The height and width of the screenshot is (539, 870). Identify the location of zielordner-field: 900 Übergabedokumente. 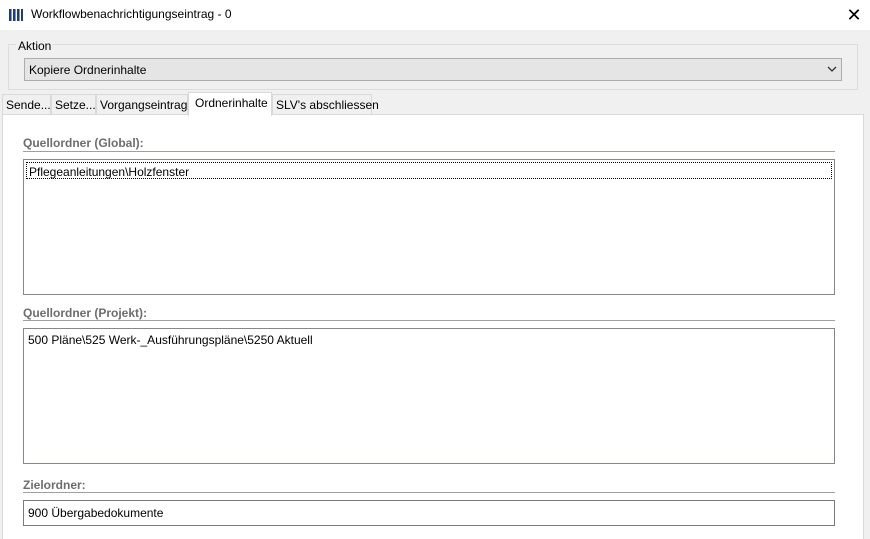
(429, 513).